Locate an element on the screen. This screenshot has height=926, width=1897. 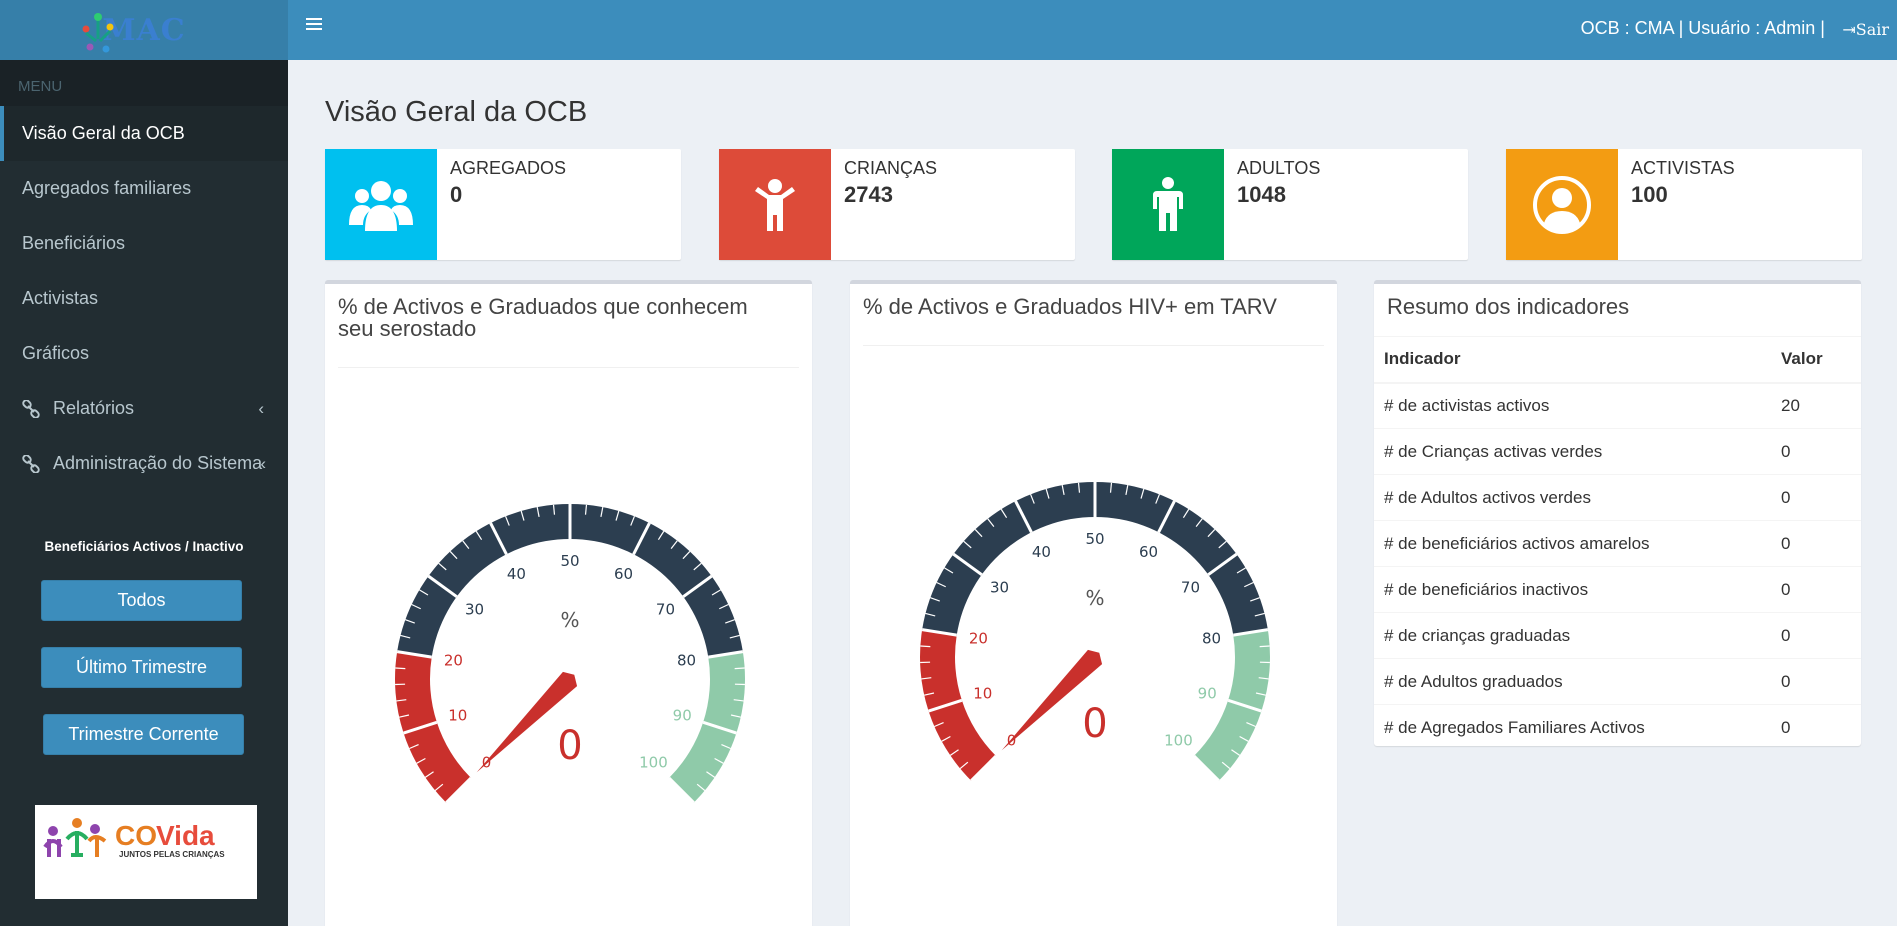
table-row: # de Adultos activos verdes 0 is located at coordinates (1617, 497).